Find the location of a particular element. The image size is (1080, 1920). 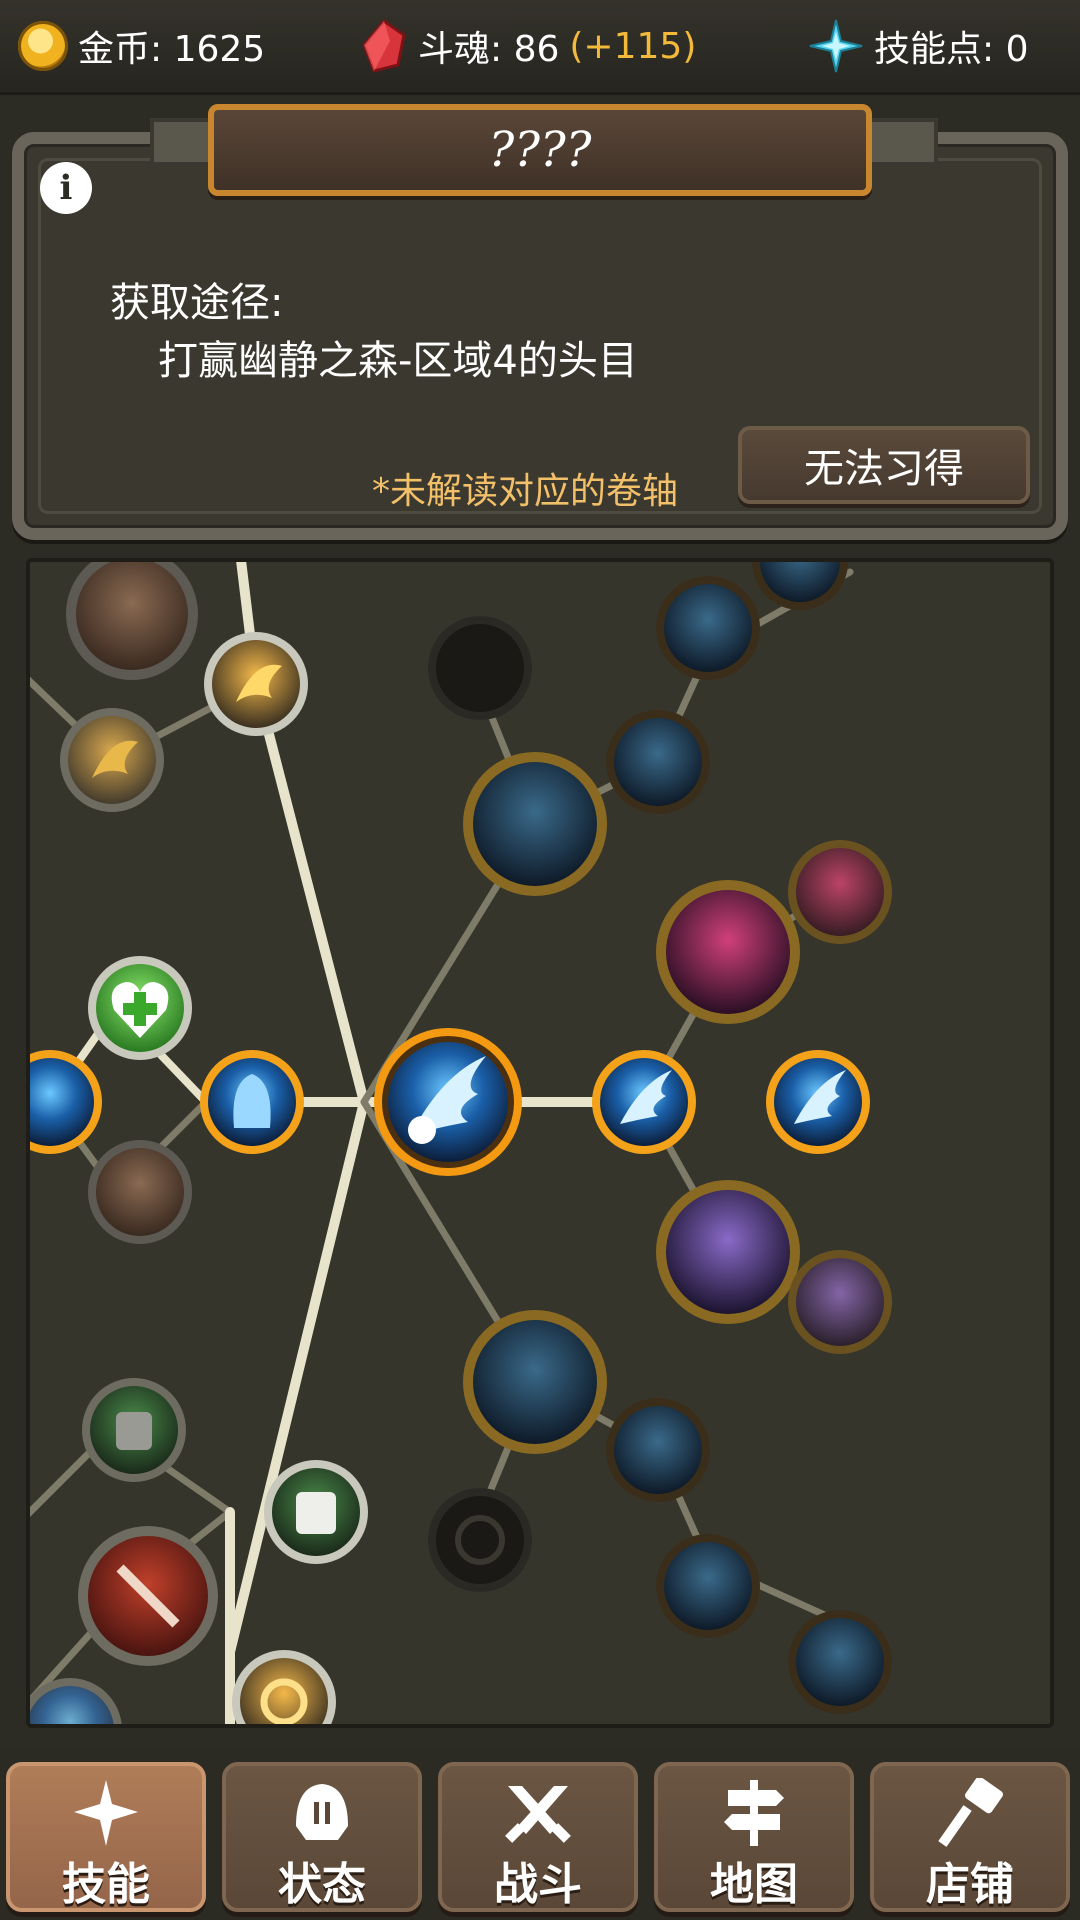

skill-node-armor-light is located at coordinates (316, 1512).